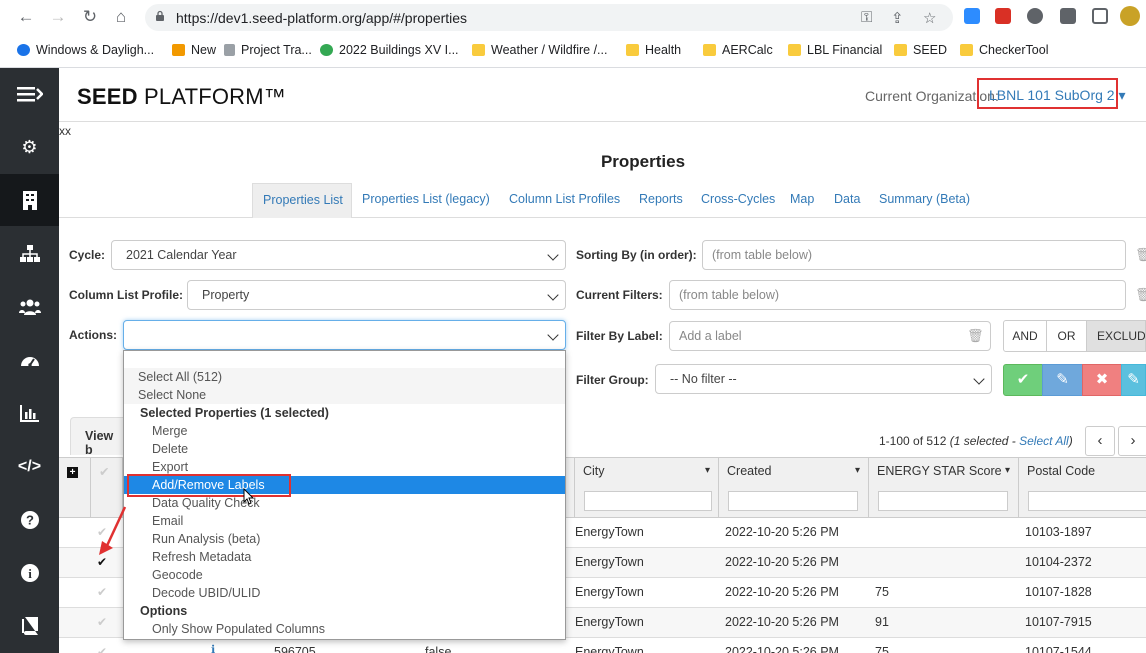 The width and height of the screenshot is (1146, 653). Describe the element at coordinates (1007, 470) in the screenshot. I see `chevron-down-icon: ▾` at that location.